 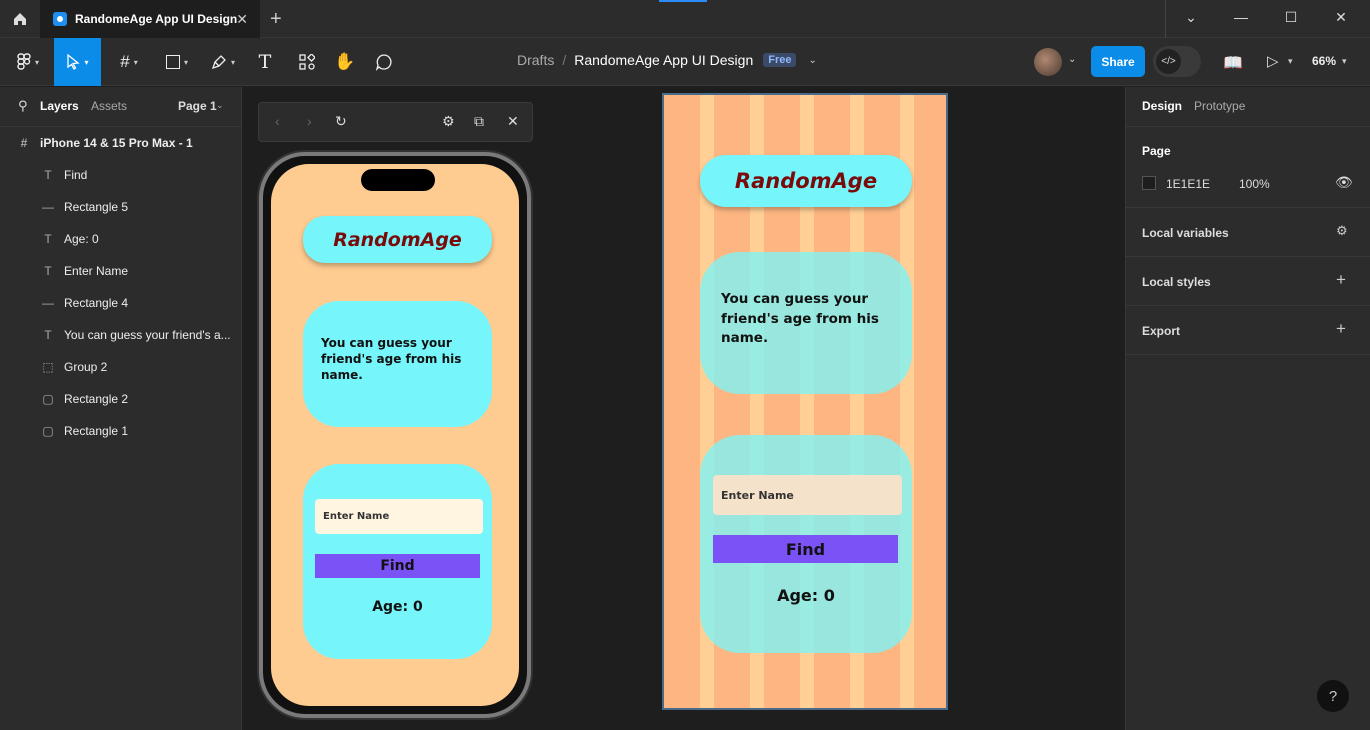 What do you see at coordinates (1248, 167) in the screenshot?
I see `page-section: Page 1E1E1E 100% 👁` at bounding box center [1248, 167].